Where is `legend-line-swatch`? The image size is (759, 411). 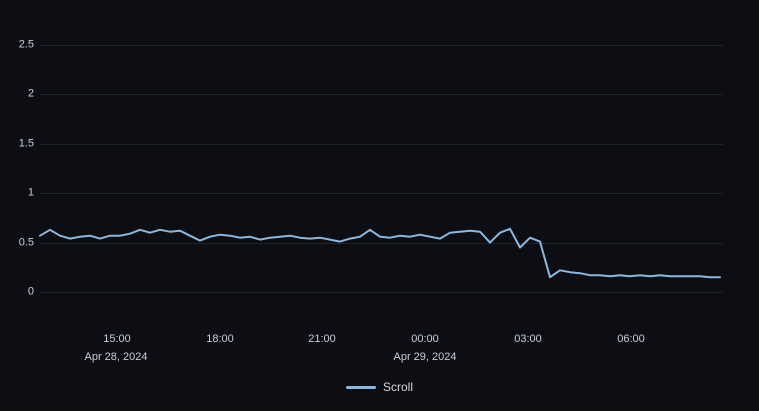 legend-line-swatch is located at coordinates (360, 387).